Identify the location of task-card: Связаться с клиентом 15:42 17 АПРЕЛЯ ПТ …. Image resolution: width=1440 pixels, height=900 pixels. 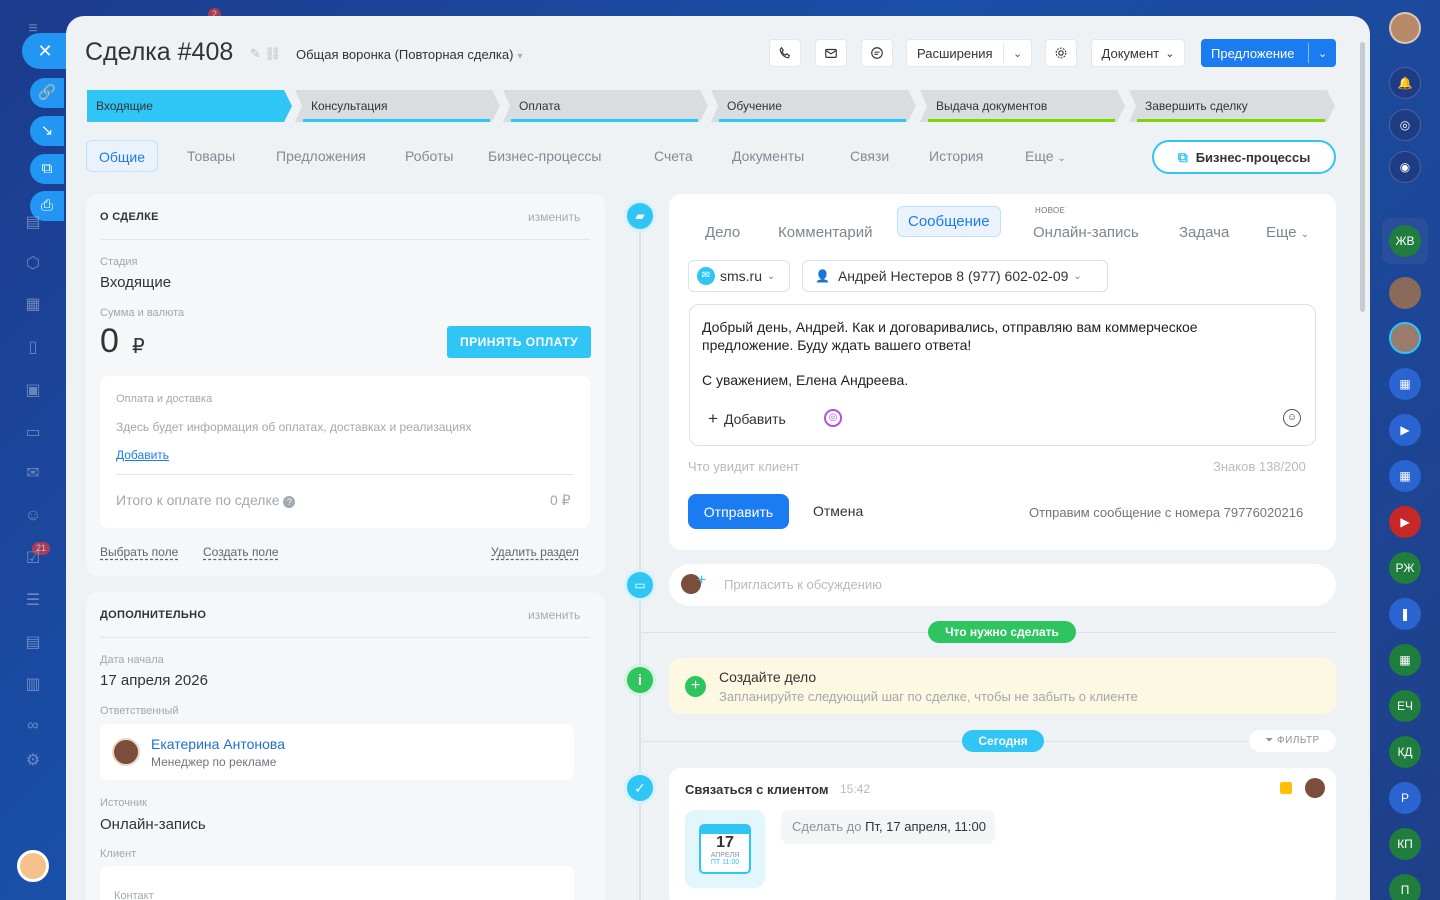
(1002, 834).